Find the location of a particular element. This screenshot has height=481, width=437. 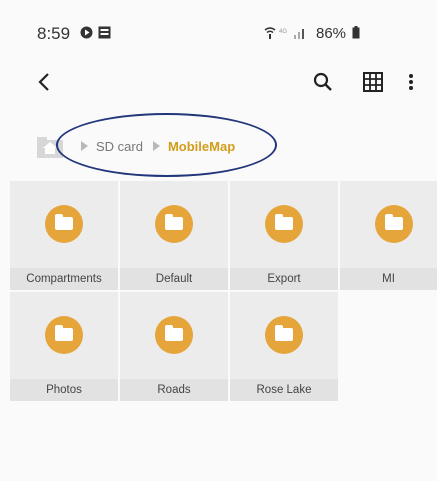

wifi-call-icon is located at coordinates (270, 33).